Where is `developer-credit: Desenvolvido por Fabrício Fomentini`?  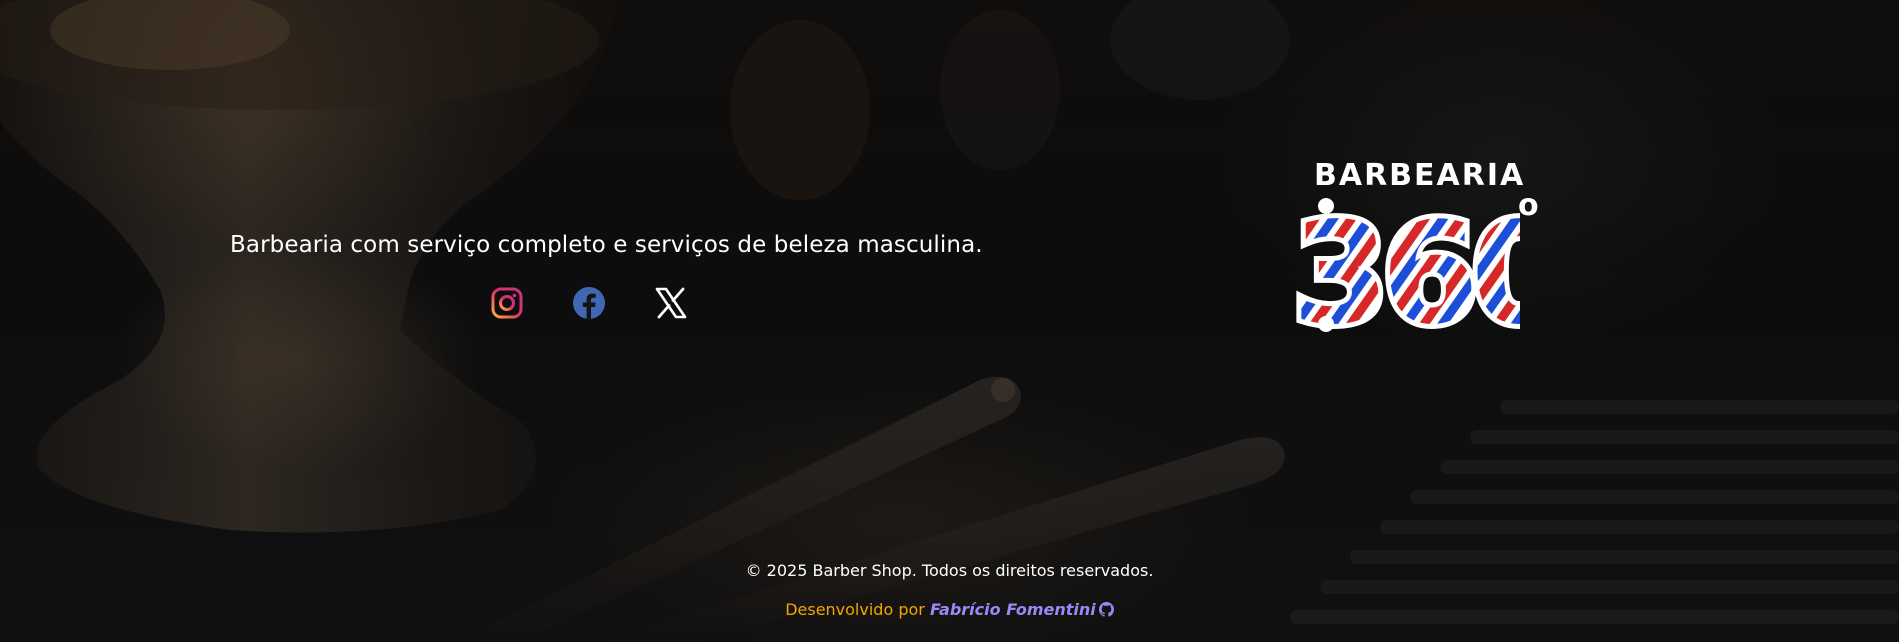 developer-credit: Desenvolvido por Fabrício Fomentini is located at coordinates (949, 609).